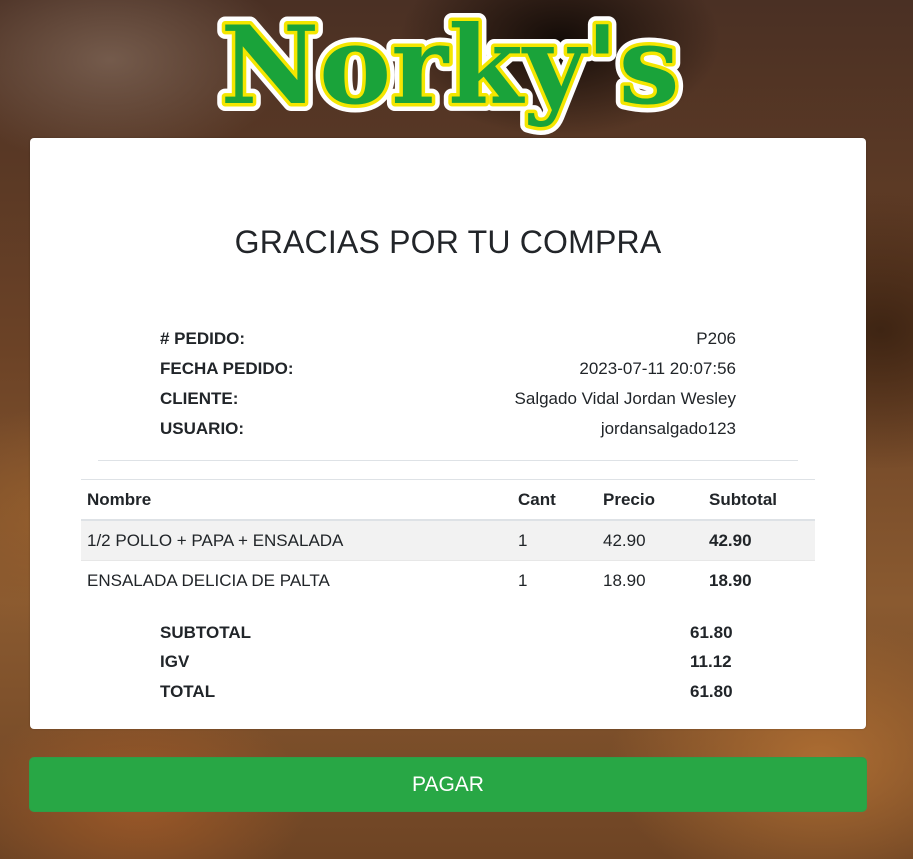 The image size is (913, 859). What do you see at coordinates (296, 500) in the screenshot?
I see `header-nombre: Nombre` at bounding box center [296, 500].